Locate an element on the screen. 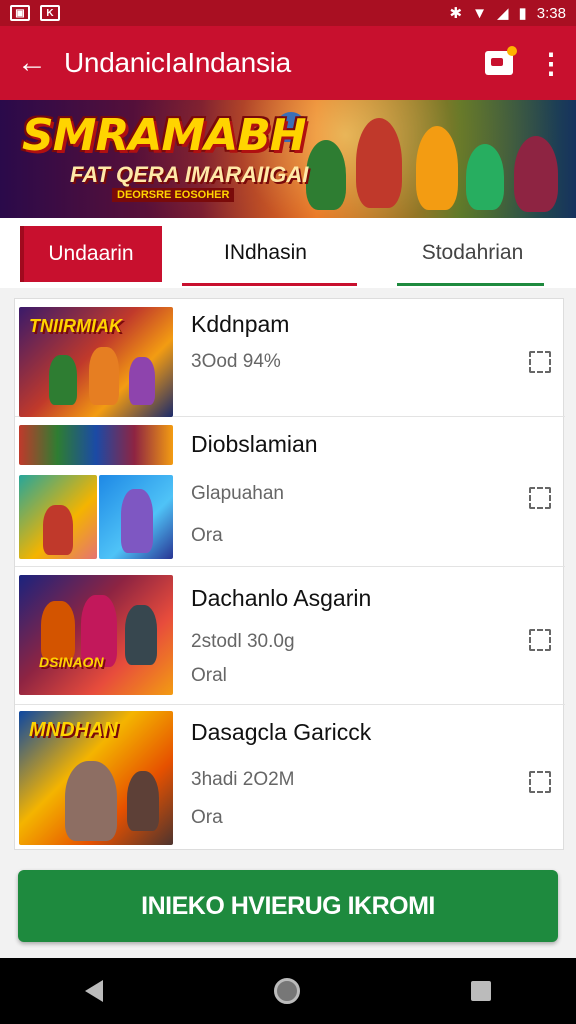  page-title: UndanicIaIndansia is located at coordinates (177, 62).